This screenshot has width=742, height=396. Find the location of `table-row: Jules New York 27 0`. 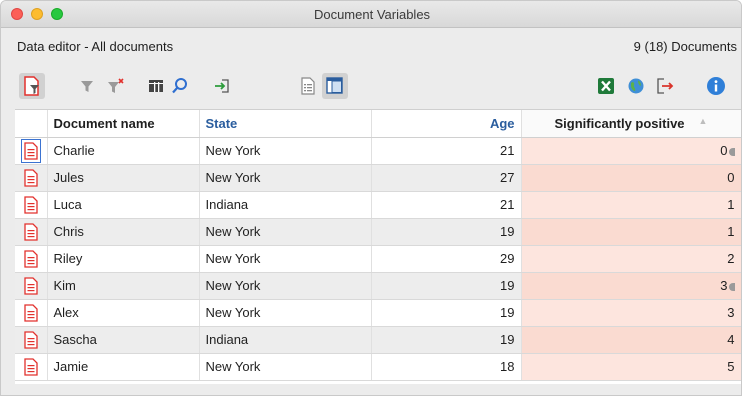

table-row: Jules New York 27 0 is located at coordinates (378, 178).